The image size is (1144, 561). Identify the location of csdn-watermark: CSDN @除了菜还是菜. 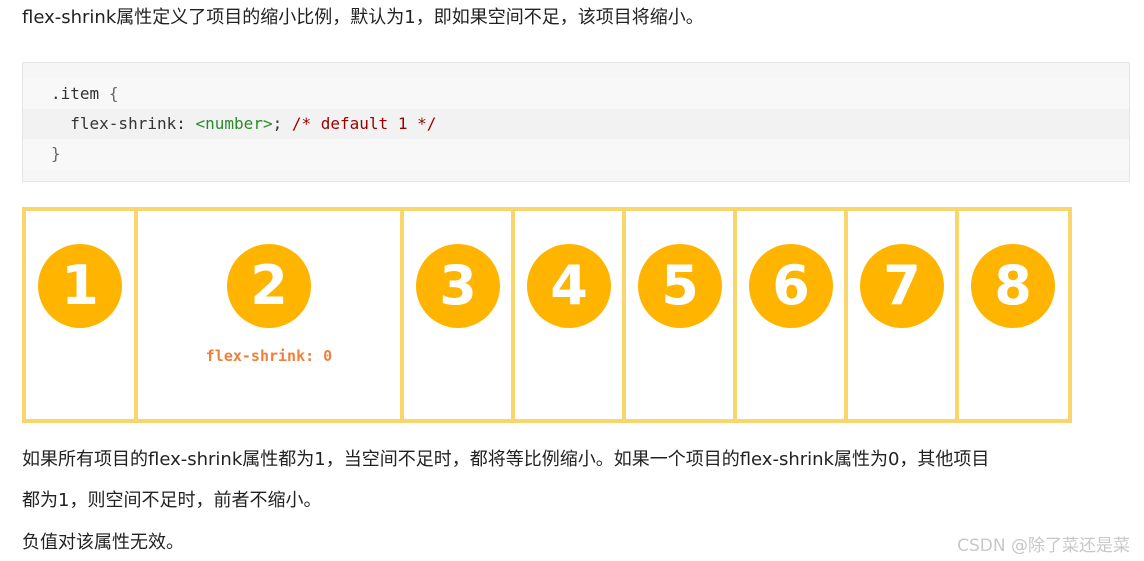
(1043, 546).